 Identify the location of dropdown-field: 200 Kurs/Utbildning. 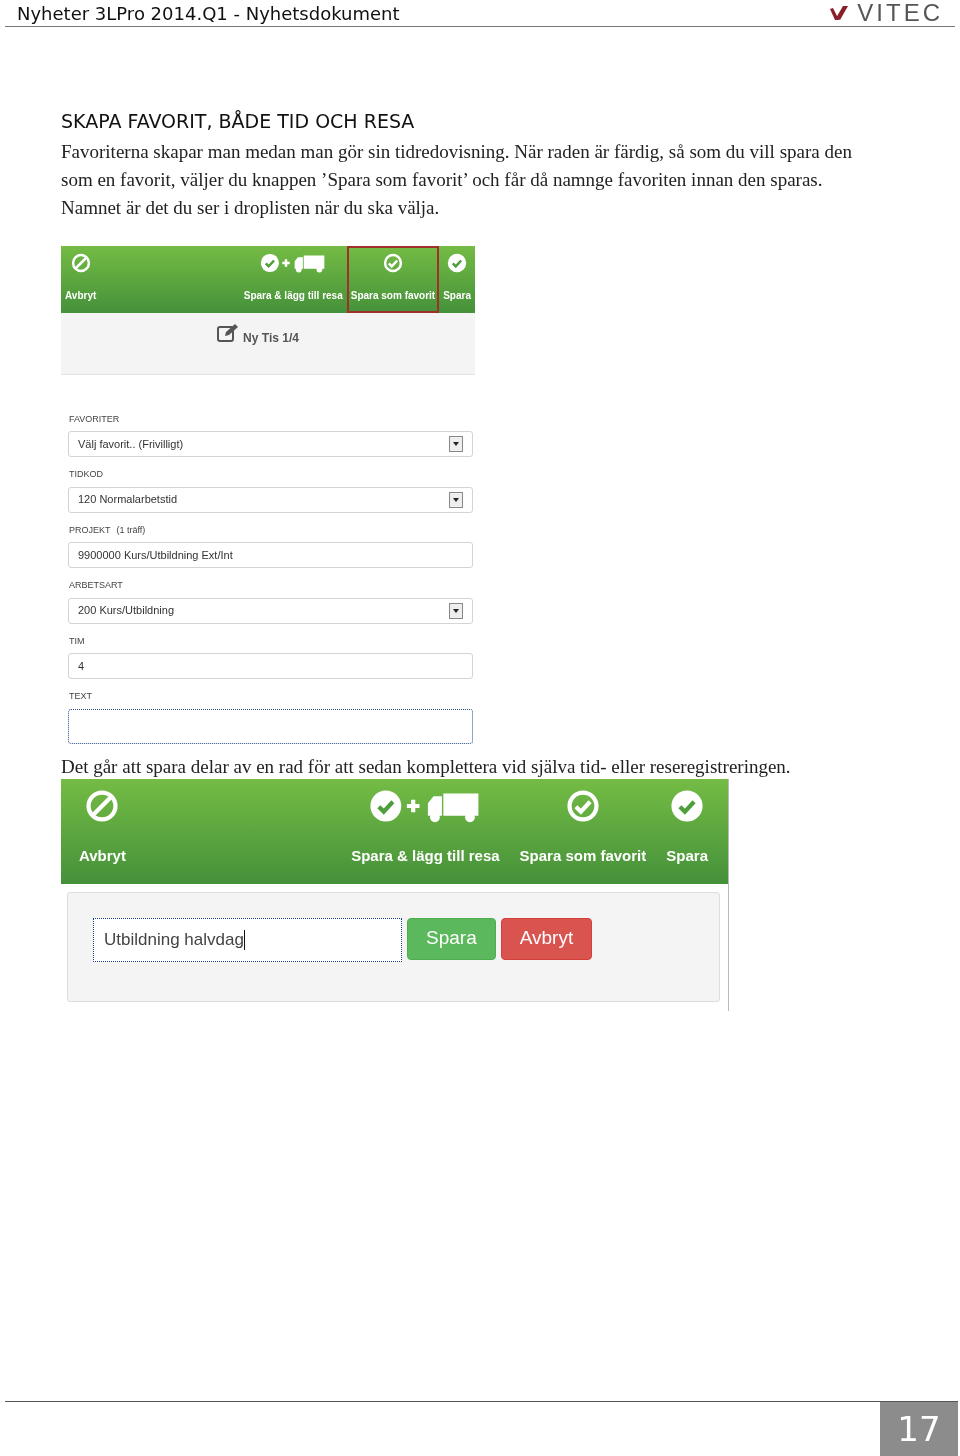
(270, 610).